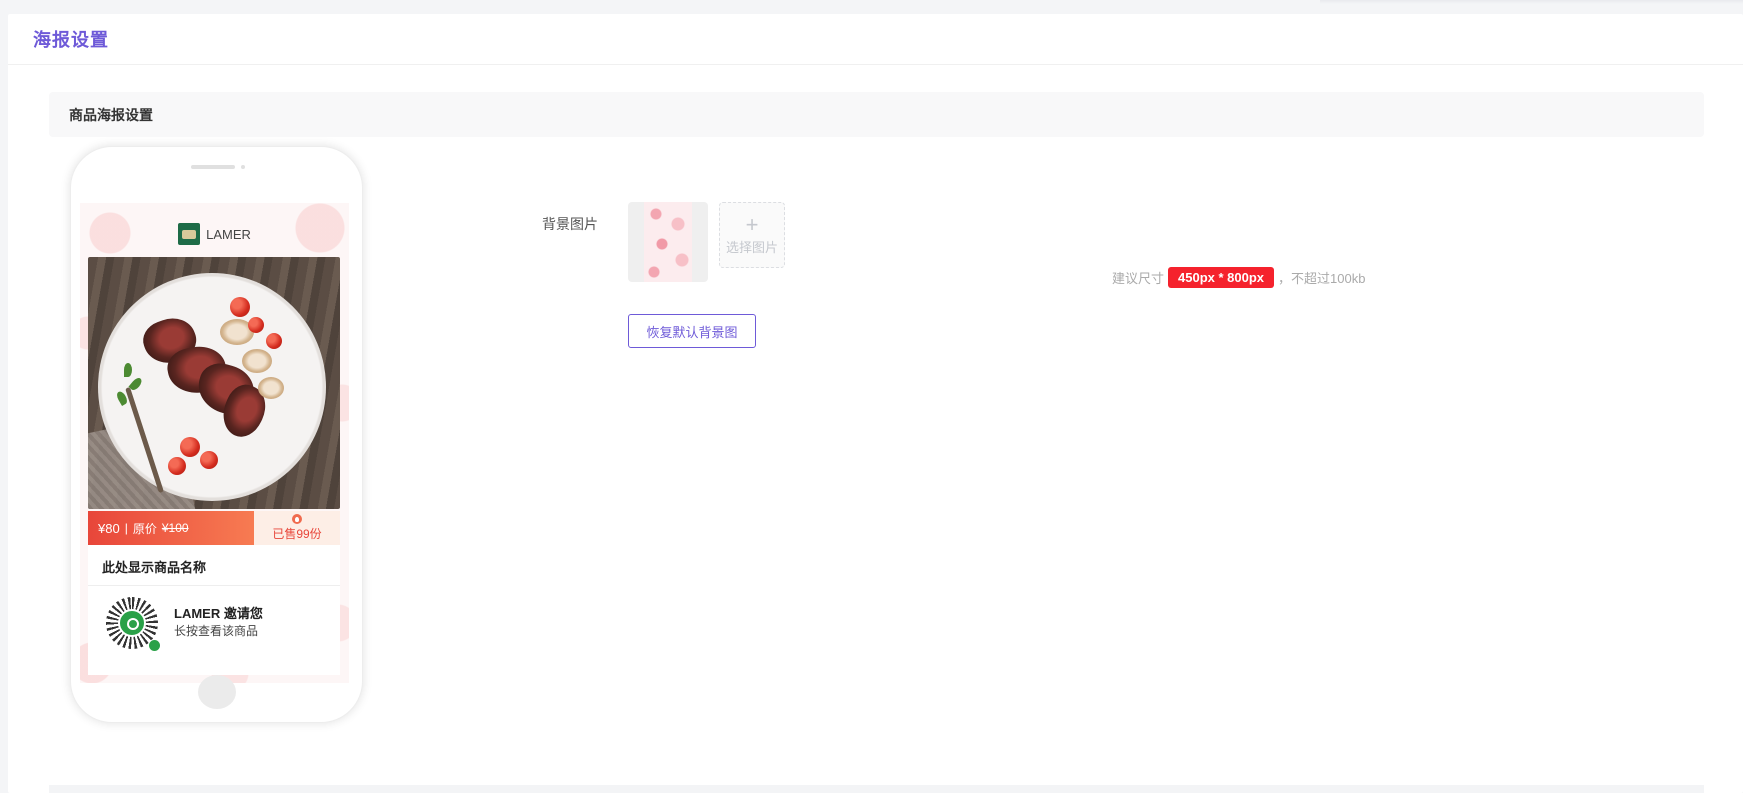 This screenshot has height=793, width=1743. What do you see at coordinates (214, 585) in the screenshot?
I see `divider` at bounding box center [214, 585].